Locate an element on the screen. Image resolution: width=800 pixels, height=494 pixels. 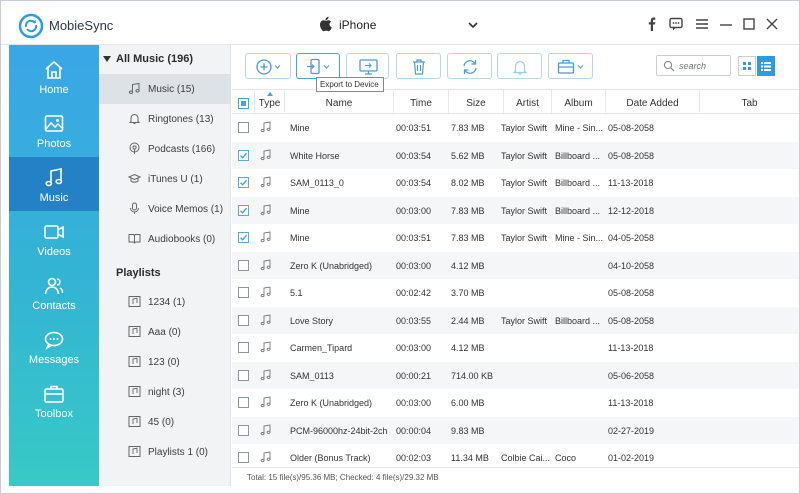
column-header-size: Size is located at coordinates (476, 102).